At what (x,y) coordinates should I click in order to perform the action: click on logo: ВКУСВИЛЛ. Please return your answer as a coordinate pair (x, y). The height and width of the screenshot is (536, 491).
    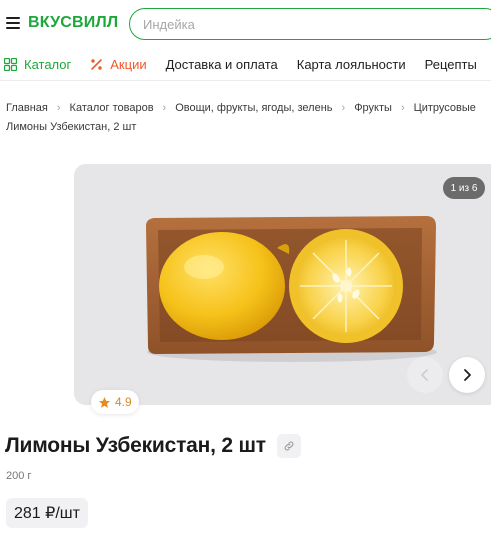
    Looking at the image, I should click on (73, 23).